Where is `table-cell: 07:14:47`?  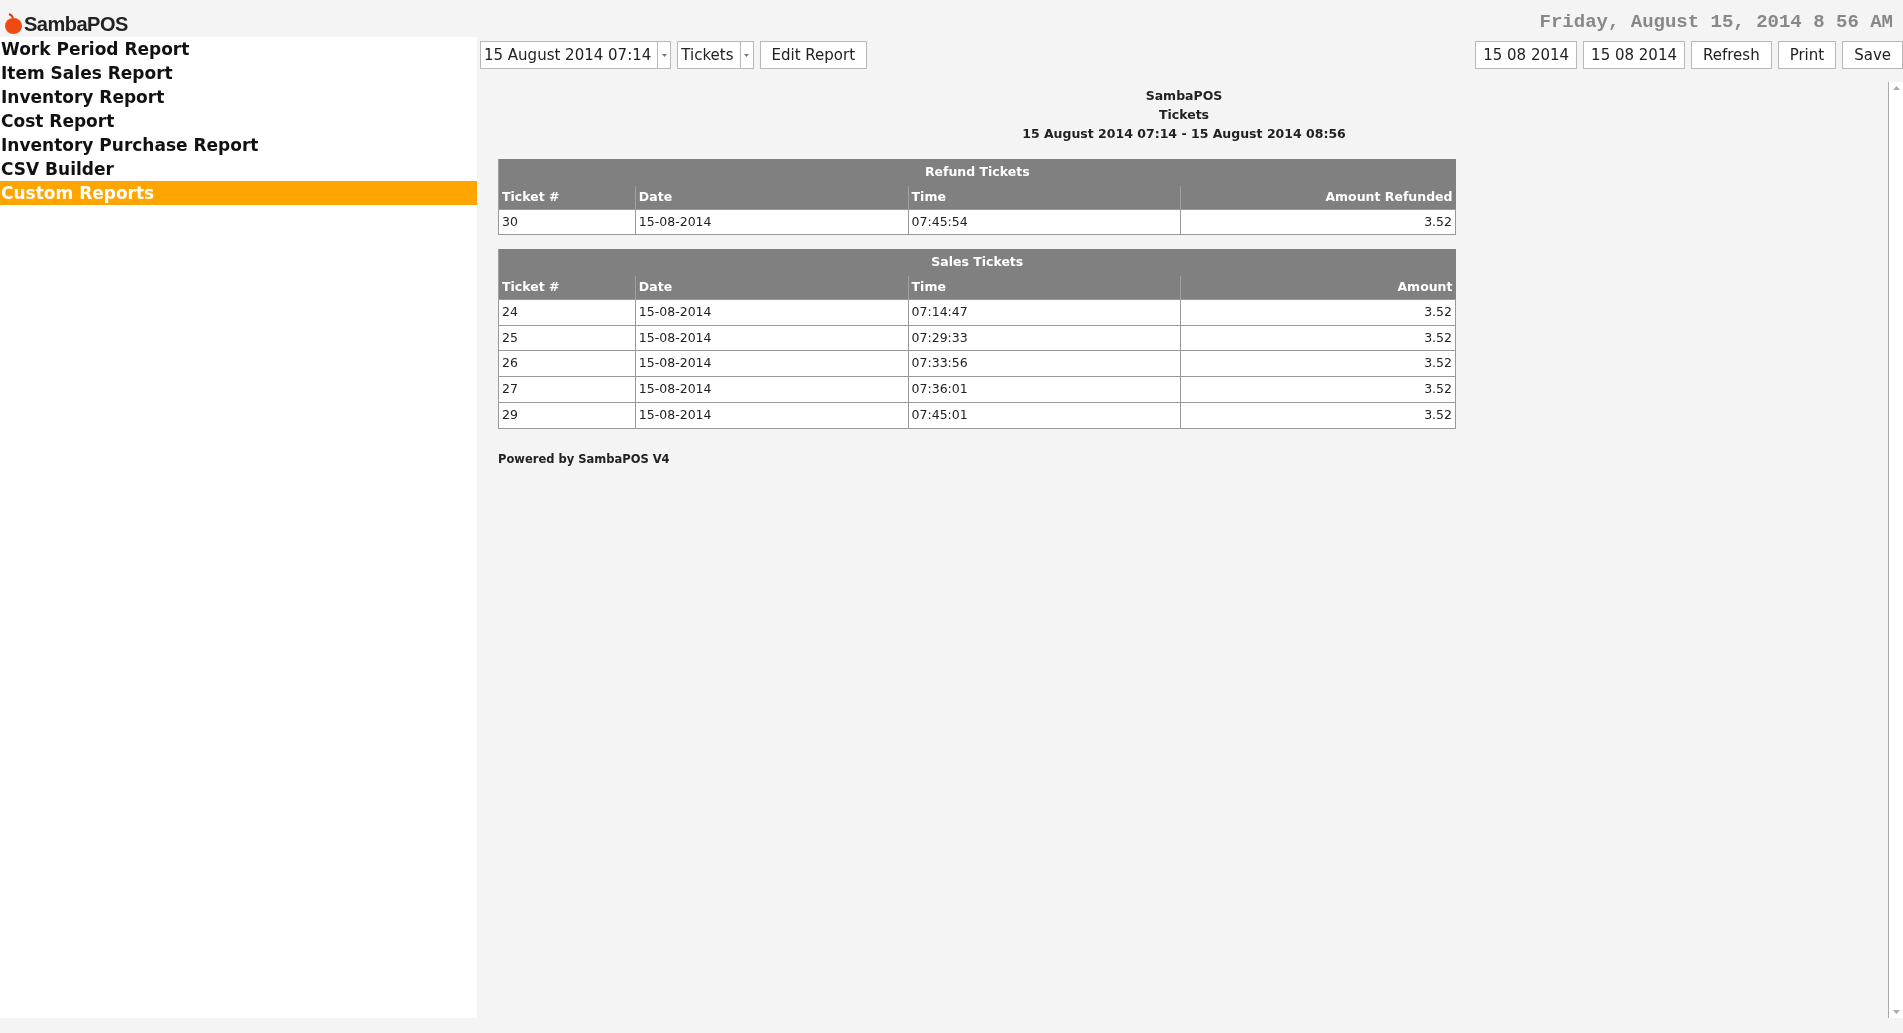
table-cell: 07:14:47 is located at coordinates (1044, 312).